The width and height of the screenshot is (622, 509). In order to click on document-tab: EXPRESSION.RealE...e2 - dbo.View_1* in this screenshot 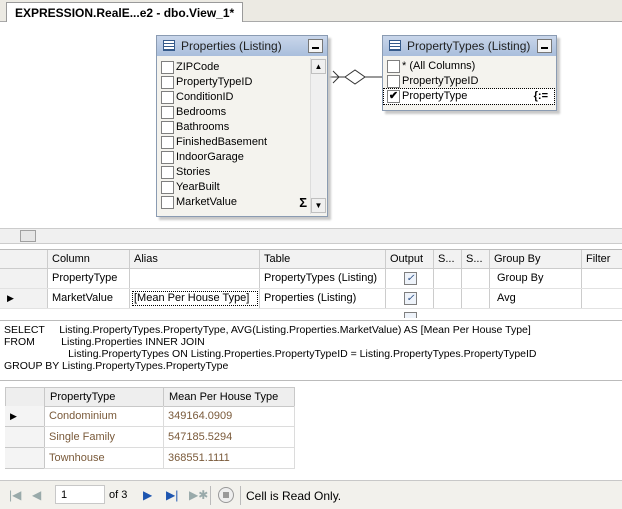, I will do `click(125, 12)`.